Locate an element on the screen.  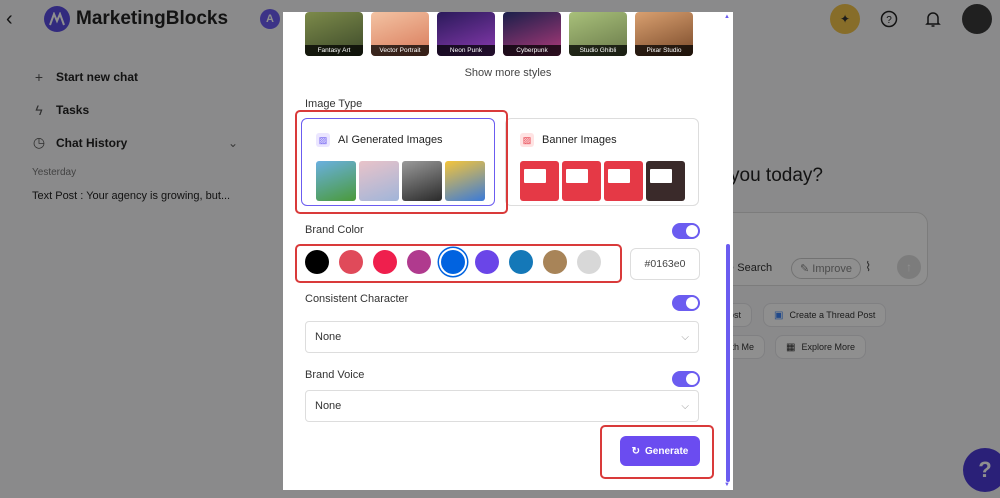
style-label: Studio Ghibli is located at coordinates (598, 50).